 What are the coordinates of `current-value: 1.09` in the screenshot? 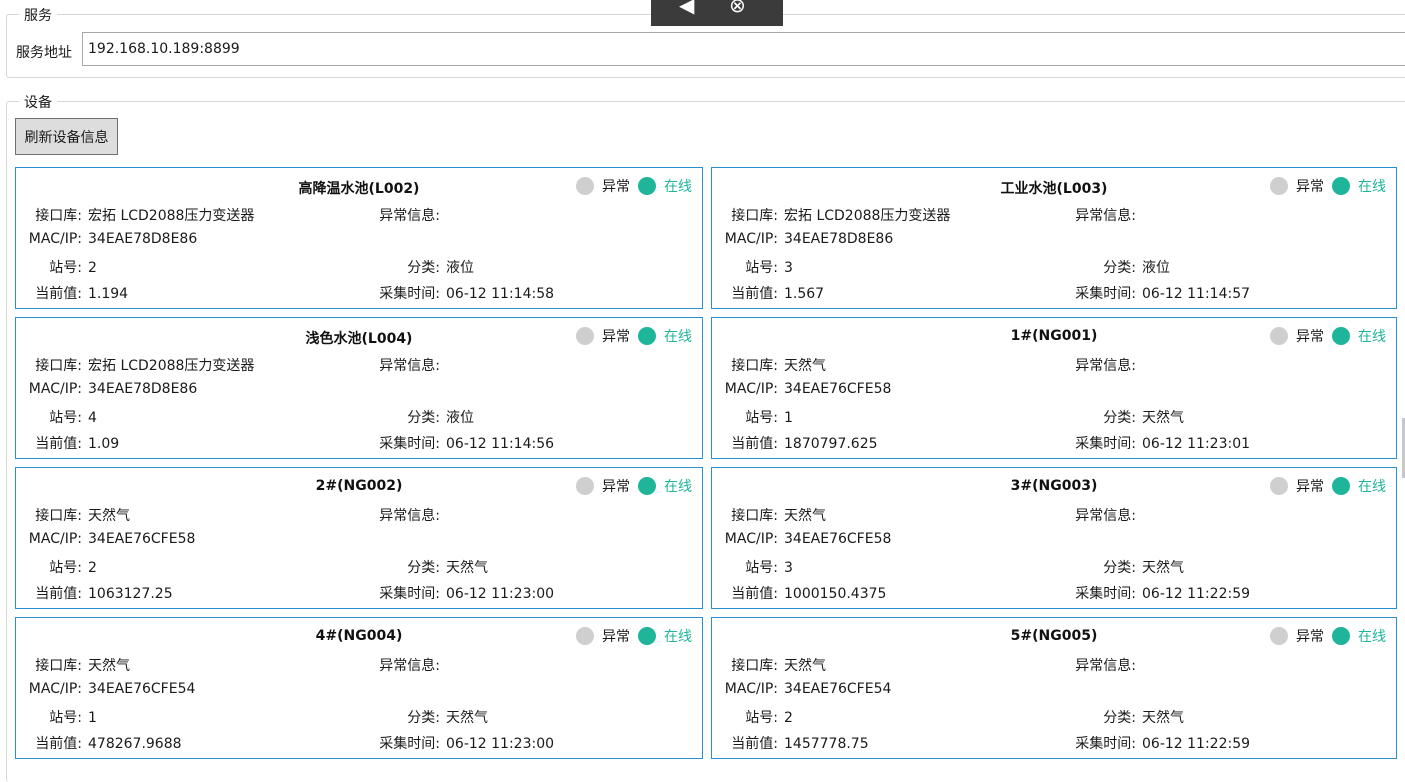 It's located at (104, 444).